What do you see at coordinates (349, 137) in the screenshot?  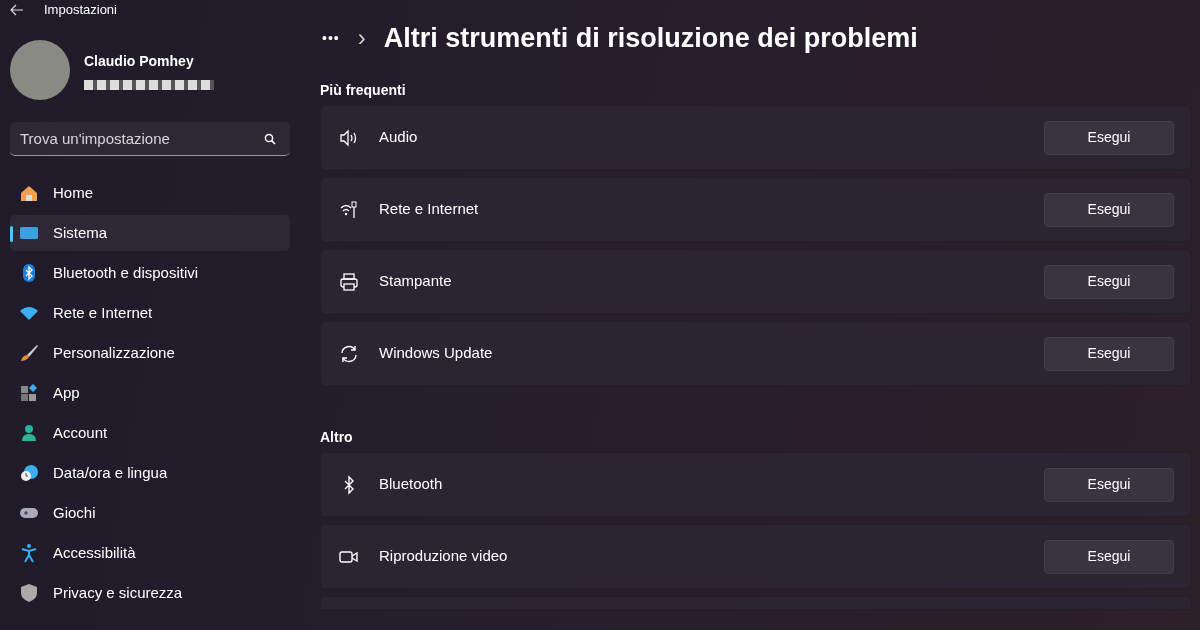 I see `speaker-icon` at bounding box center [349, 137].